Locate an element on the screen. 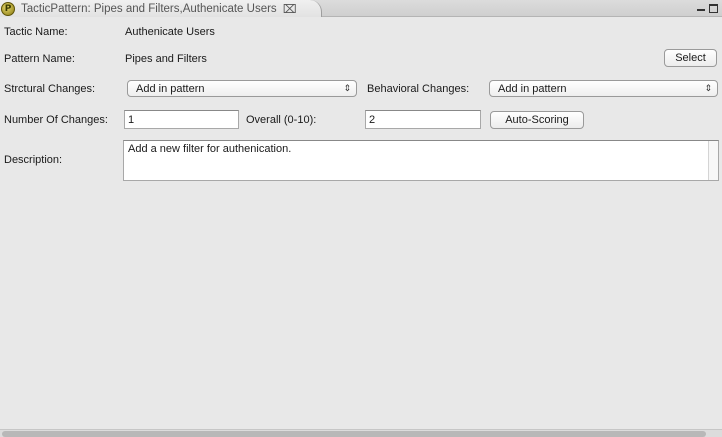  description-textarea: Add a new filter for authenication. is located at coordinates (421, 160).